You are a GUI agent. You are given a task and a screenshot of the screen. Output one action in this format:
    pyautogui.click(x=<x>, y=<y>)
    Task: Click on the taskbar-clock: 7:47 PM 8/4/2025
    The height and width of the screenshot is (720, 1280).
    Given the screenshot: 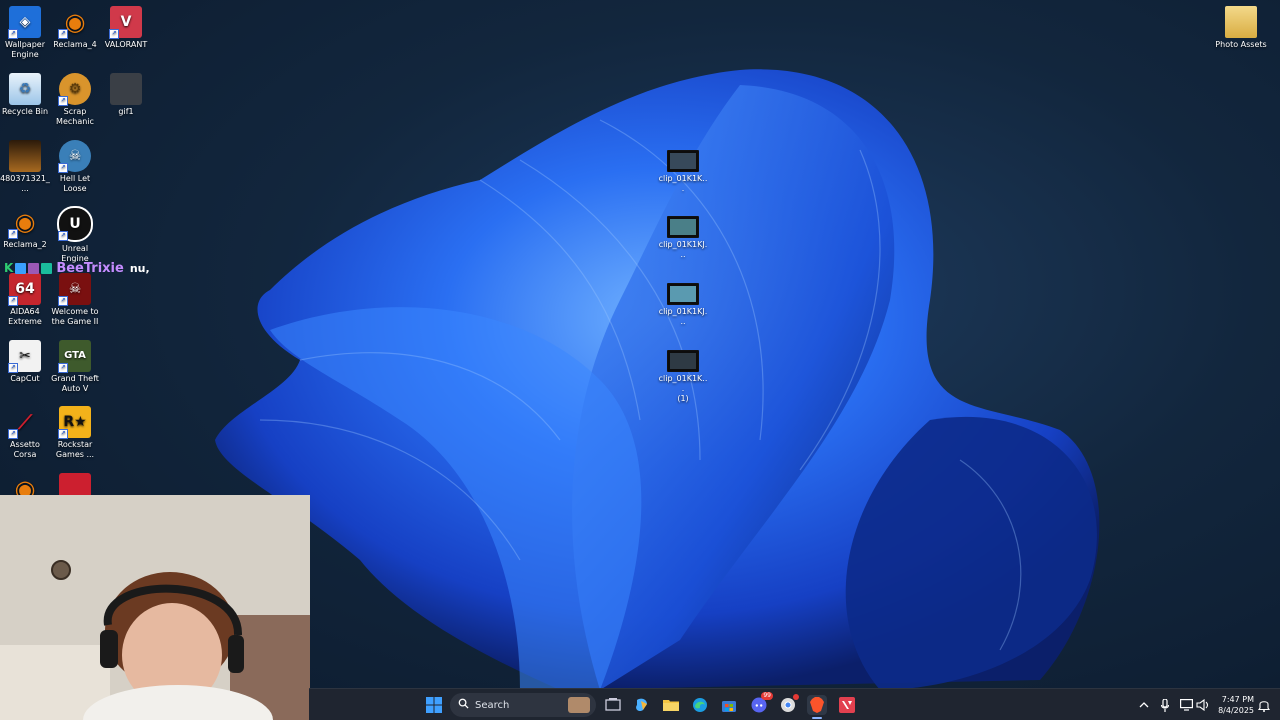 What is the action you would take?
    pyautogui.click(x=1231, y=705)
    